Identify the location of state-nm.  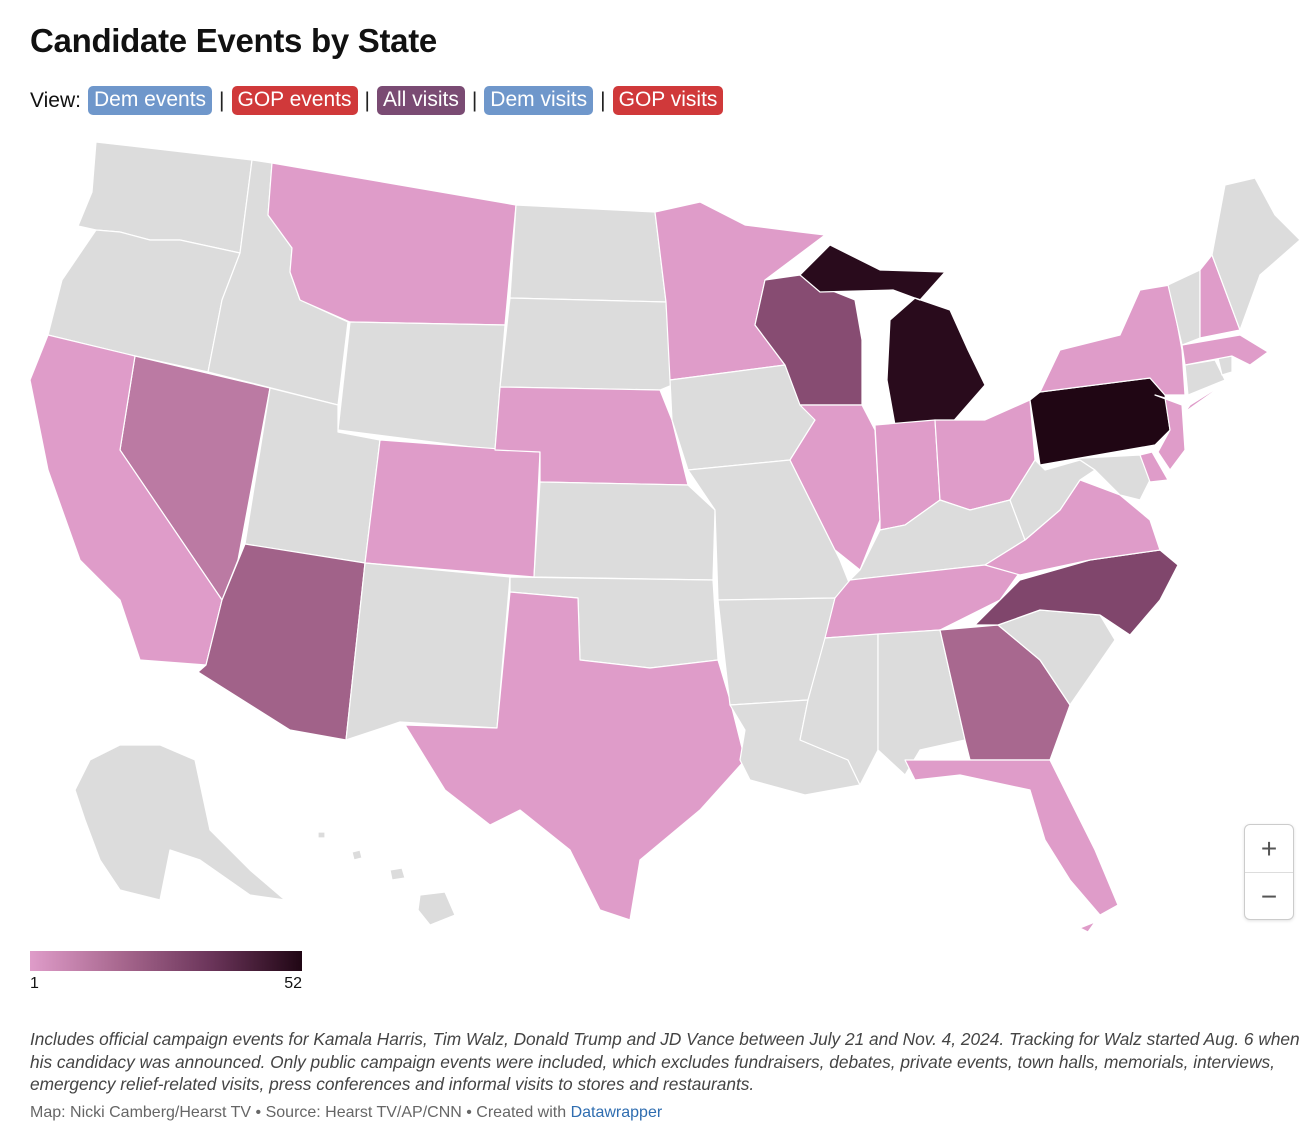
(428, 651).